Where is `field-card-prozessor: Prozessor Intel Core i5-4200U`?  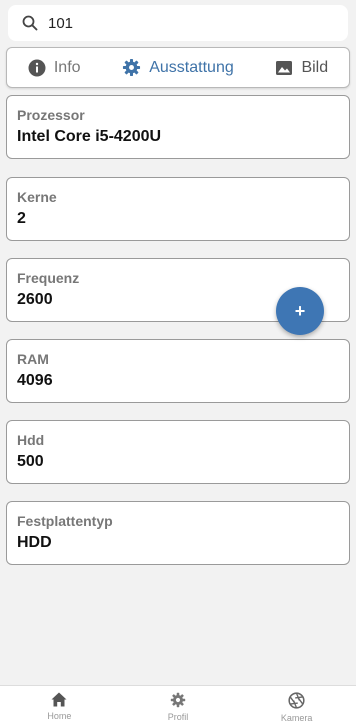 field-card-prozessor: Prozessor Intel Core i5-4200U is located at coordinates (178, 127).